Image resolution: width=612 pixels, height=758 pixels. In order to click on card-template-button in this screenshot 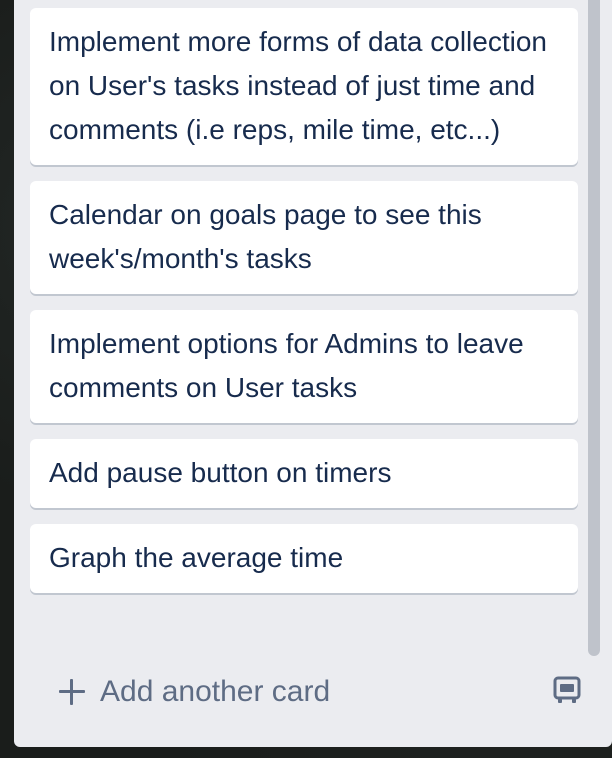, I will do `click(567, 690)`.